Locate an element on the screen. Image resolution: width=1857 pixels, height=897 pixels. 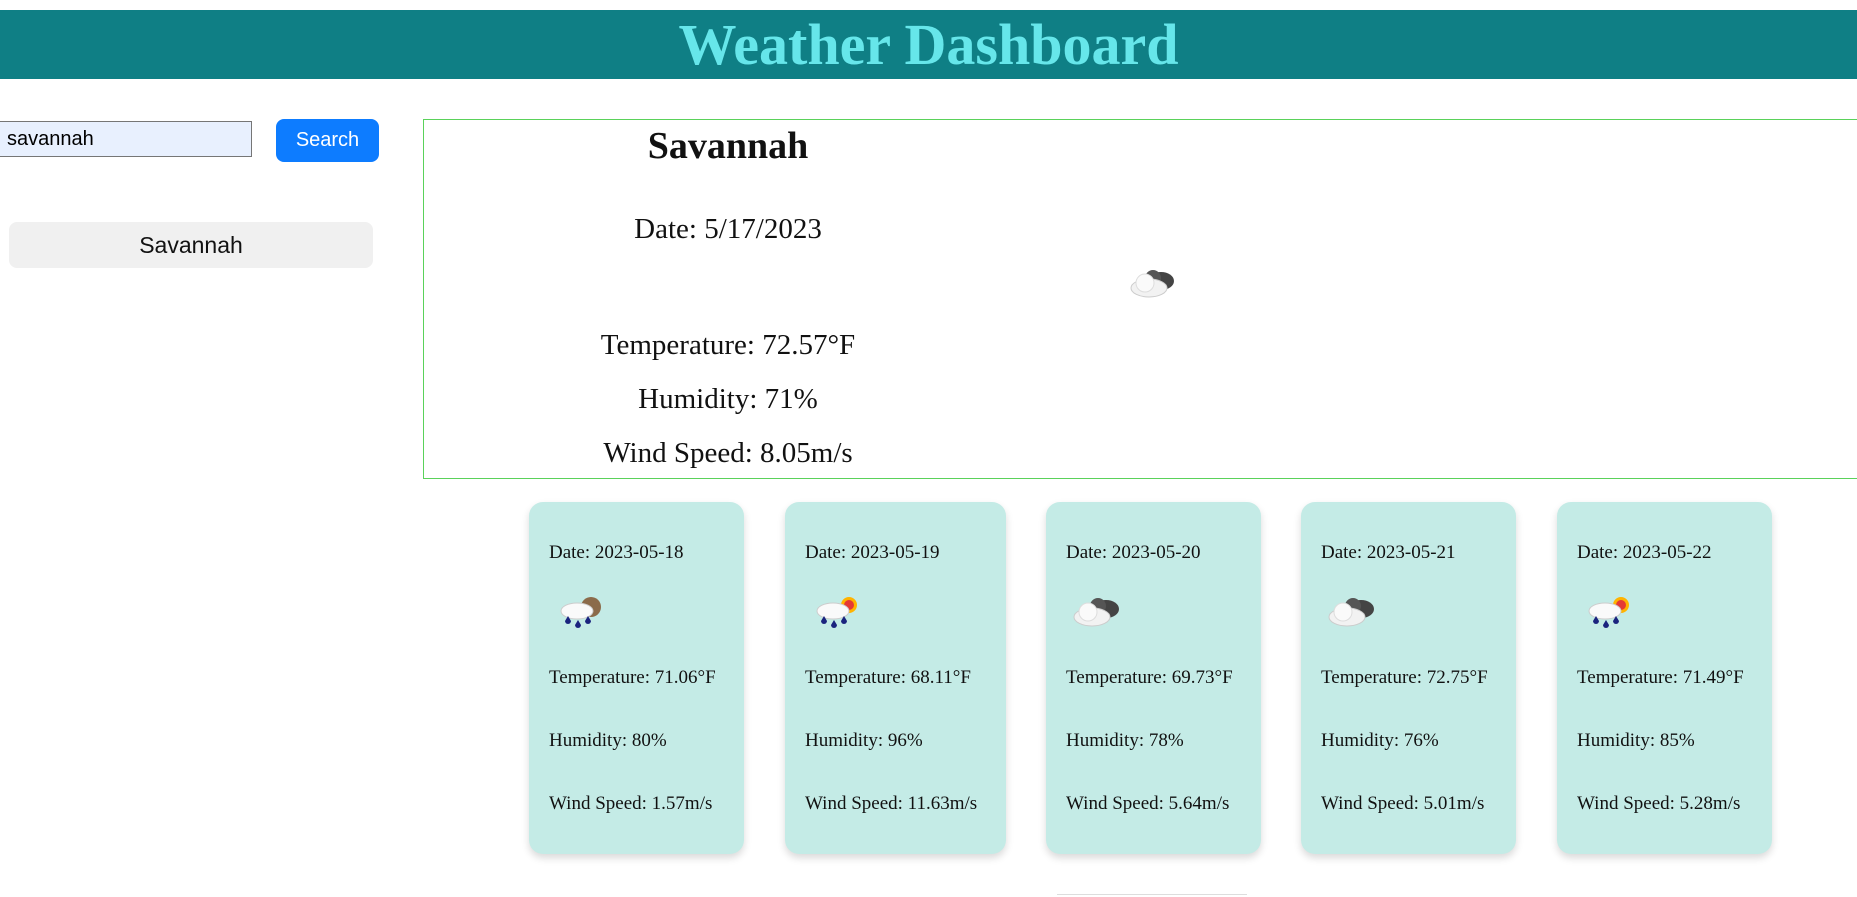
forecast-wind-speed: Wind Speed: 5.64m/s is located at coordinates (1148, 803).